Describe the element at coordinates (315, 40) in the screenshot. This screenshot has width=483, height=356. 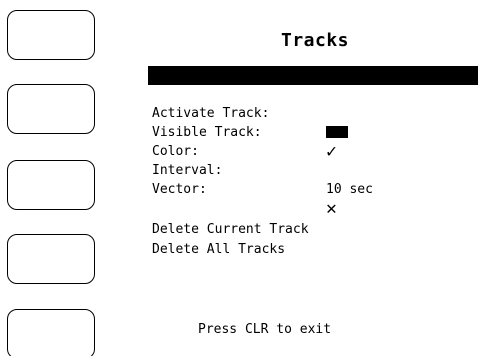
I see `page-title: Tracks` at that location.